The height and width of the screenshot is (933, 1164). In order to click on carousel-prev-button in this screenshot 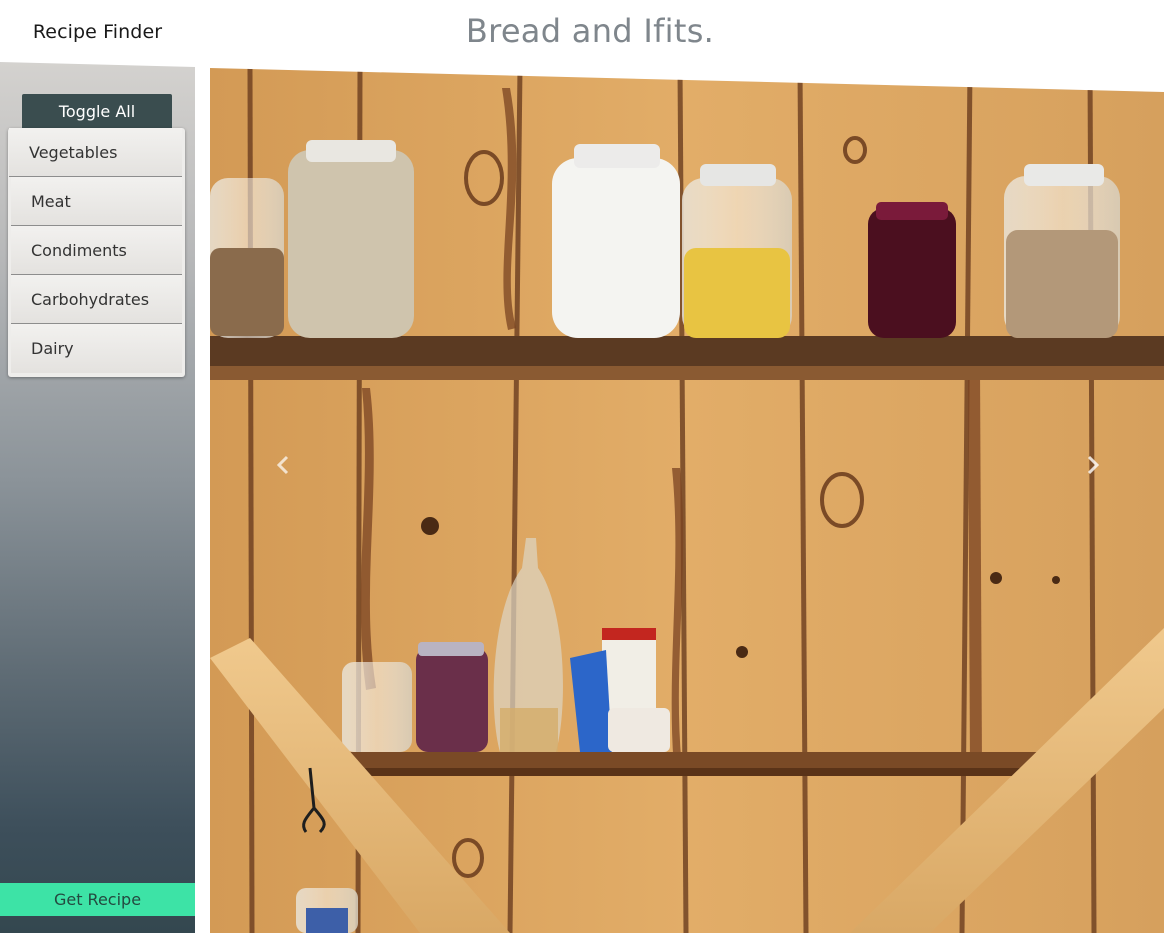, I will do `click(283, 465)`.